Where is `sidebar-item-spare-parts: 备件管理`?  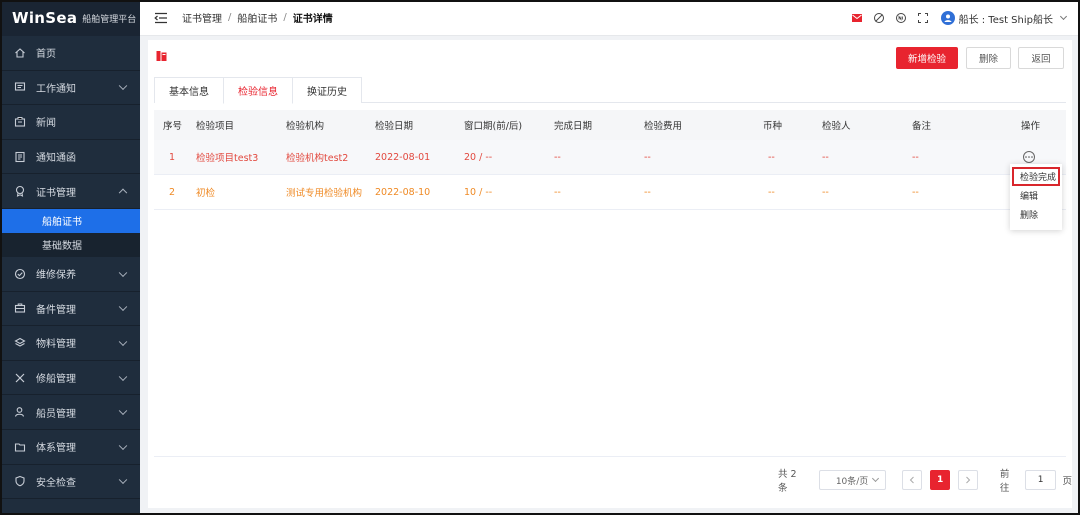
sidebar-item-spare-parts: 备件管理 is located at coordinates (70, 309).